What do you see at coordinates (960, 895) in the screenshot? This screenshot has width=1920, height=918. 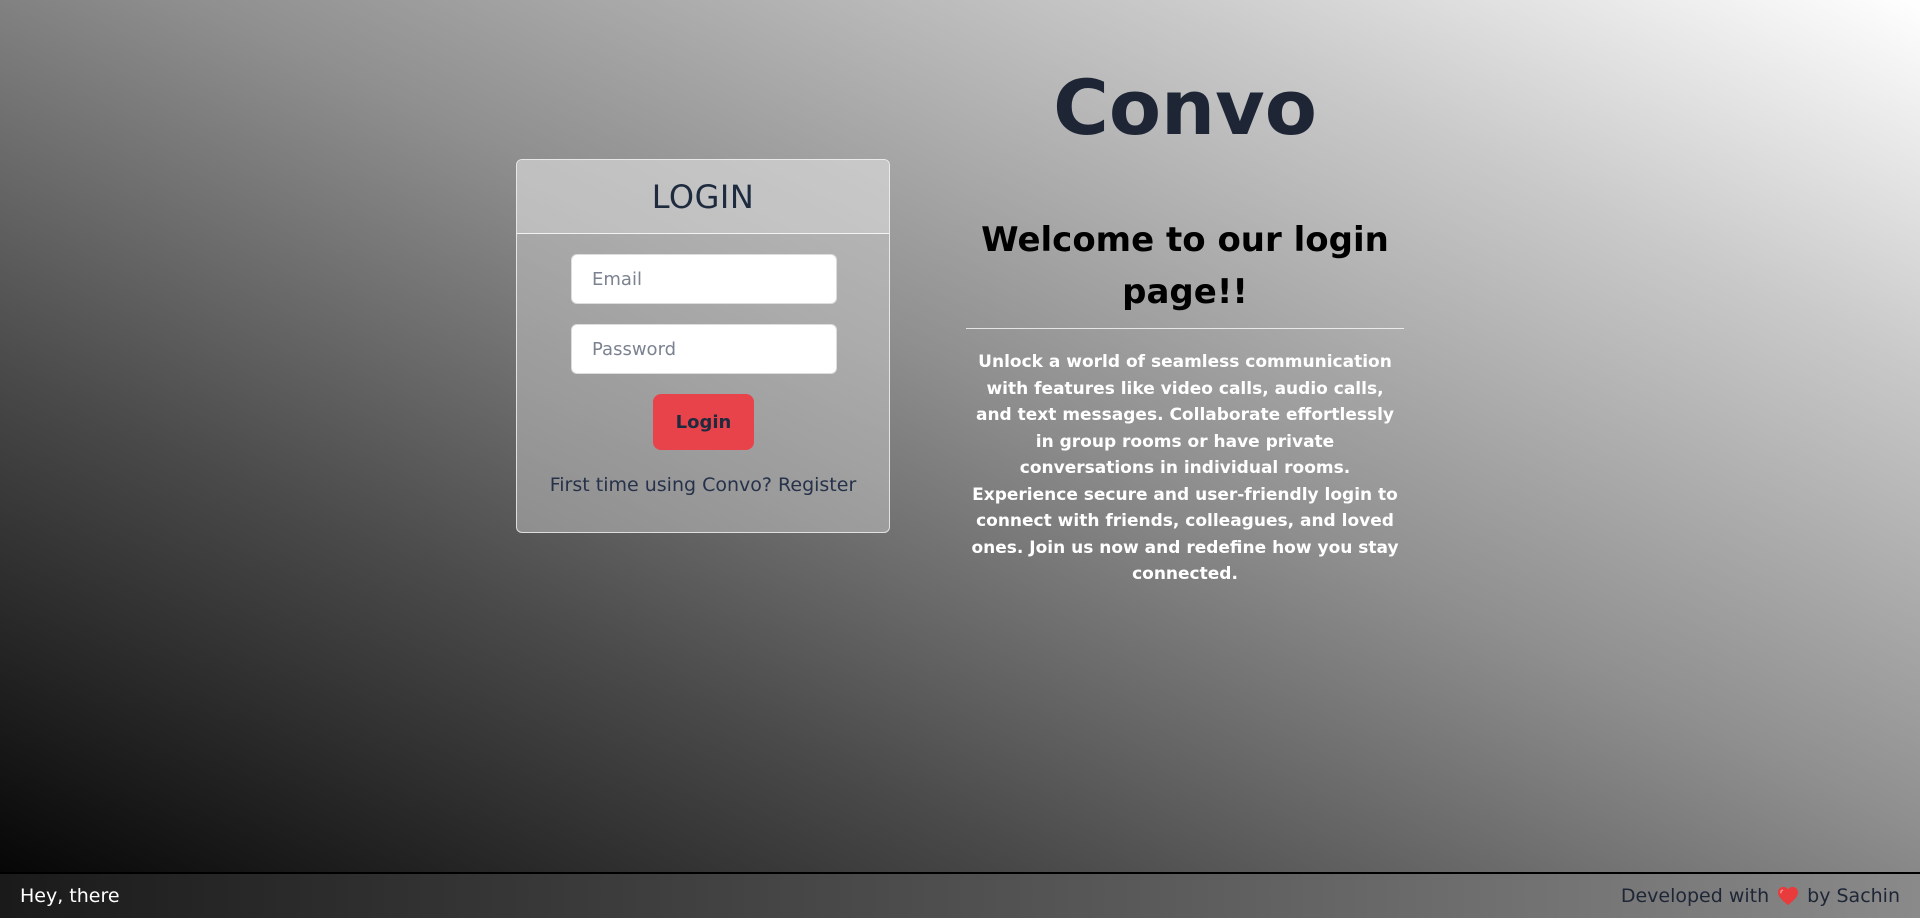 I see `footer-bar: Hey, there Developed with by Sachin` at bounding box center [960, 895].